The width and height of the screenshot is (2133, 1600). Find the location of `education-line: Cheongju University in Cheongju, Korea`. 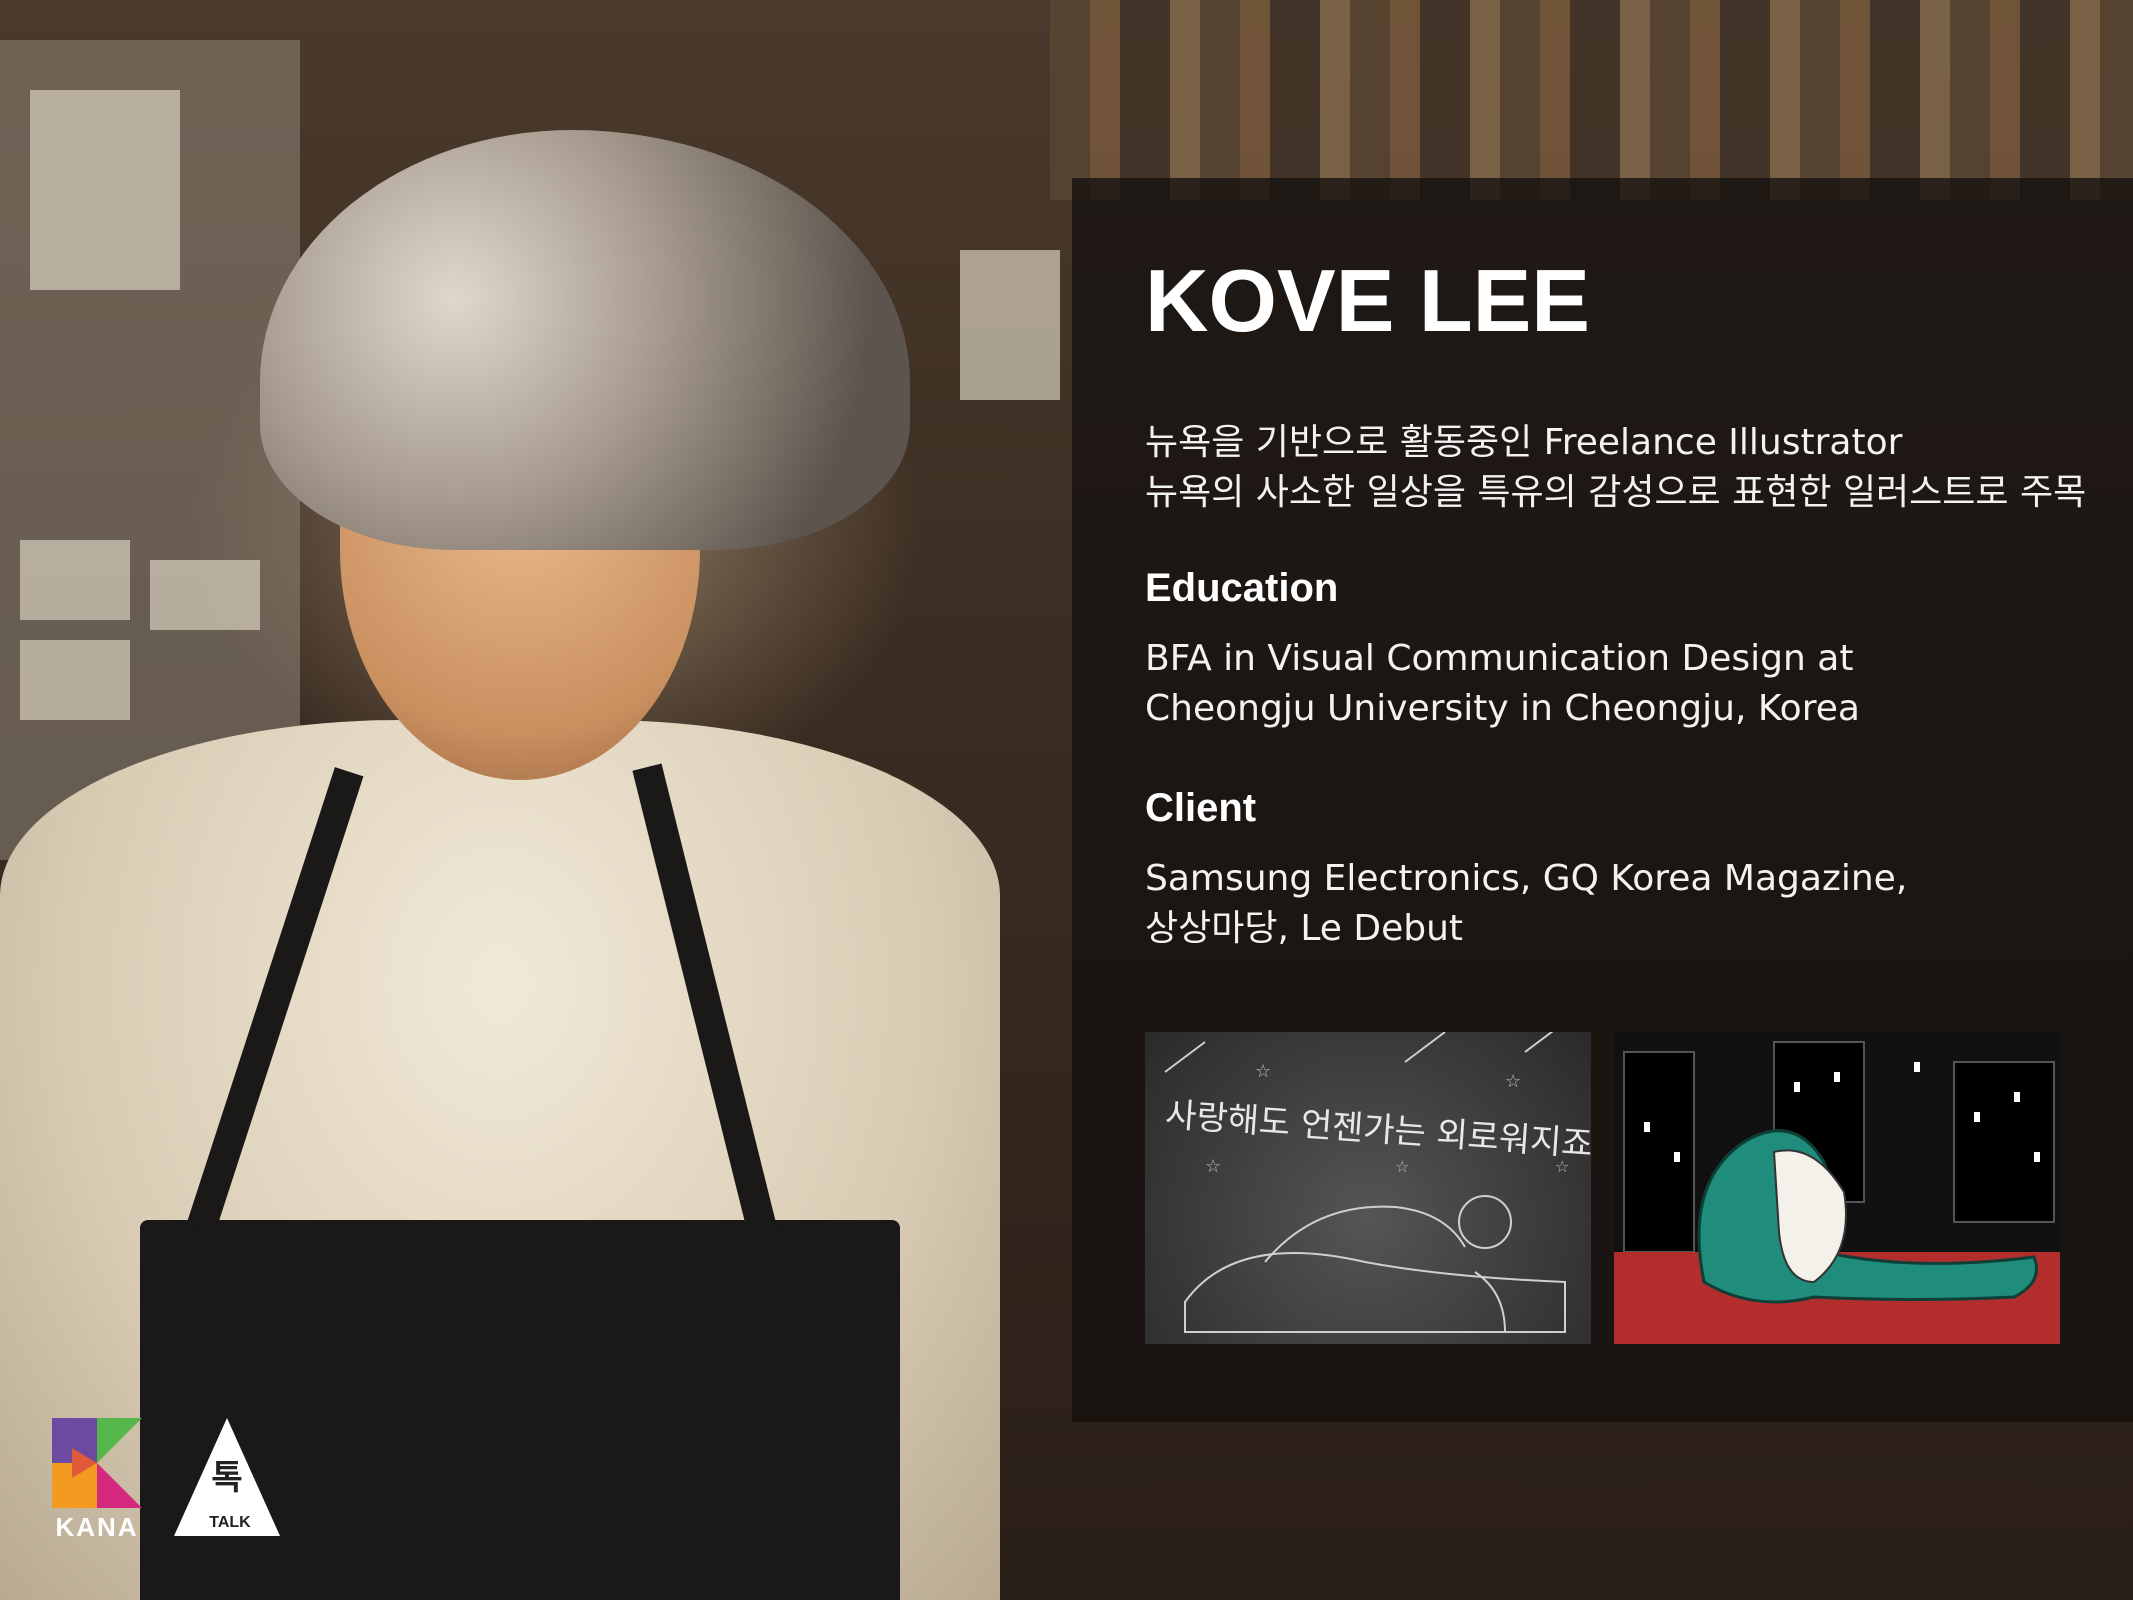

education-line: Cheongju University in Cheongju, Korea is located at coordinates (1502, 708).